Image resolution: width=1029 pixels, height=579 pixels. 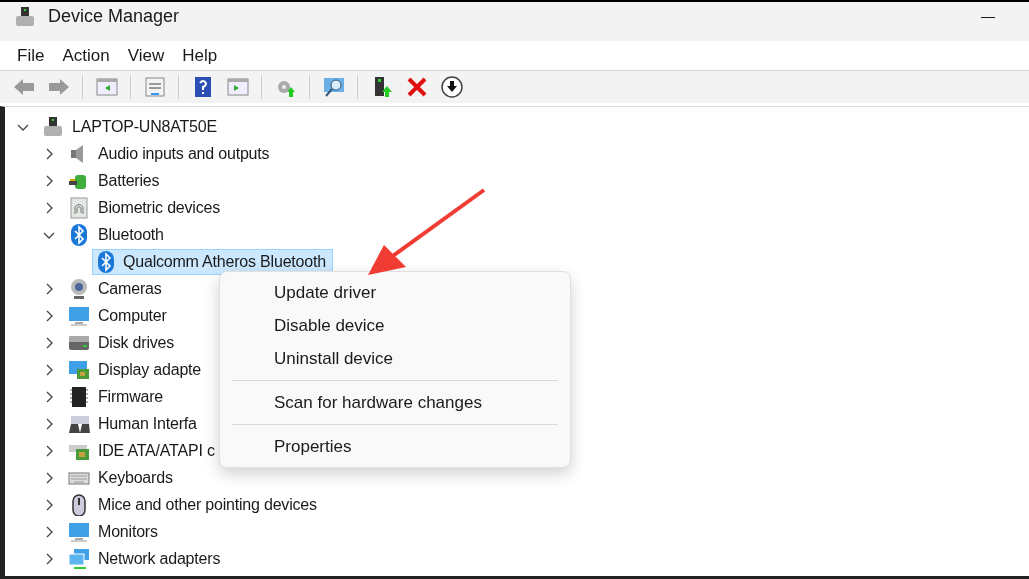 I want to click on tree-item: Audio inputs and outputs, so click(x=184, y=153).